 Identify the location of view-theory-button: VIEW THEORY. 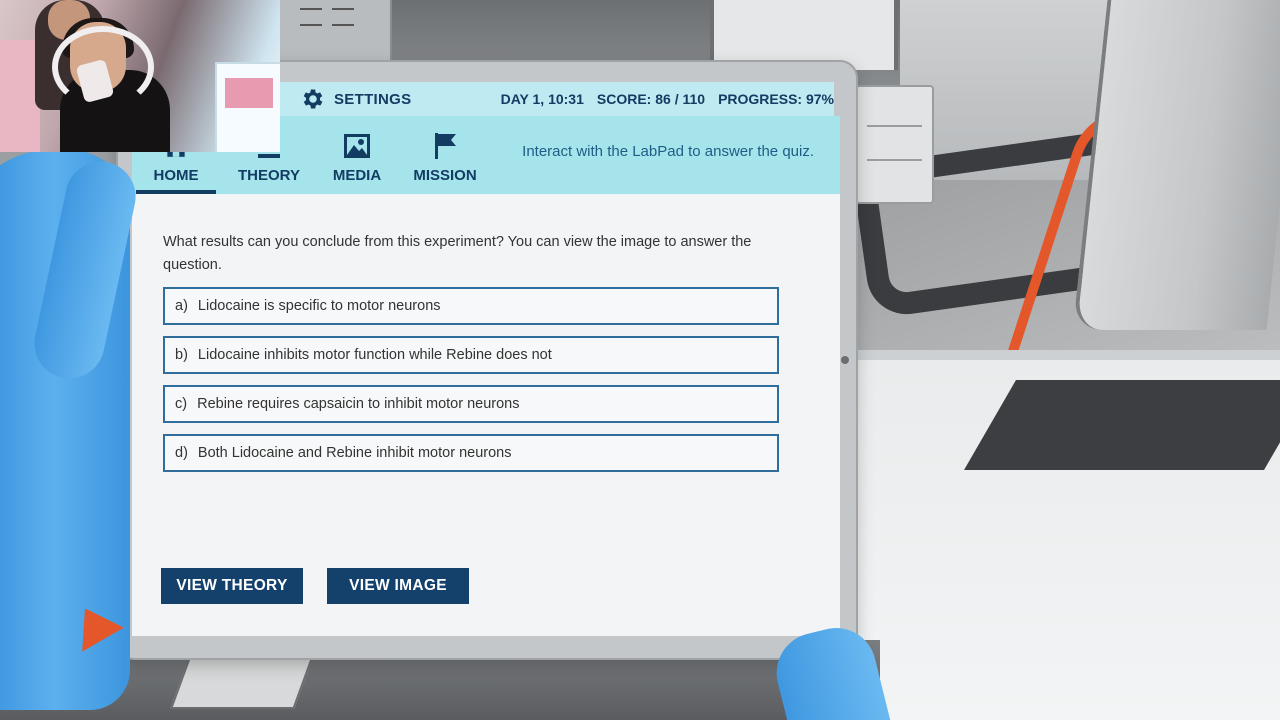
(232, 586).